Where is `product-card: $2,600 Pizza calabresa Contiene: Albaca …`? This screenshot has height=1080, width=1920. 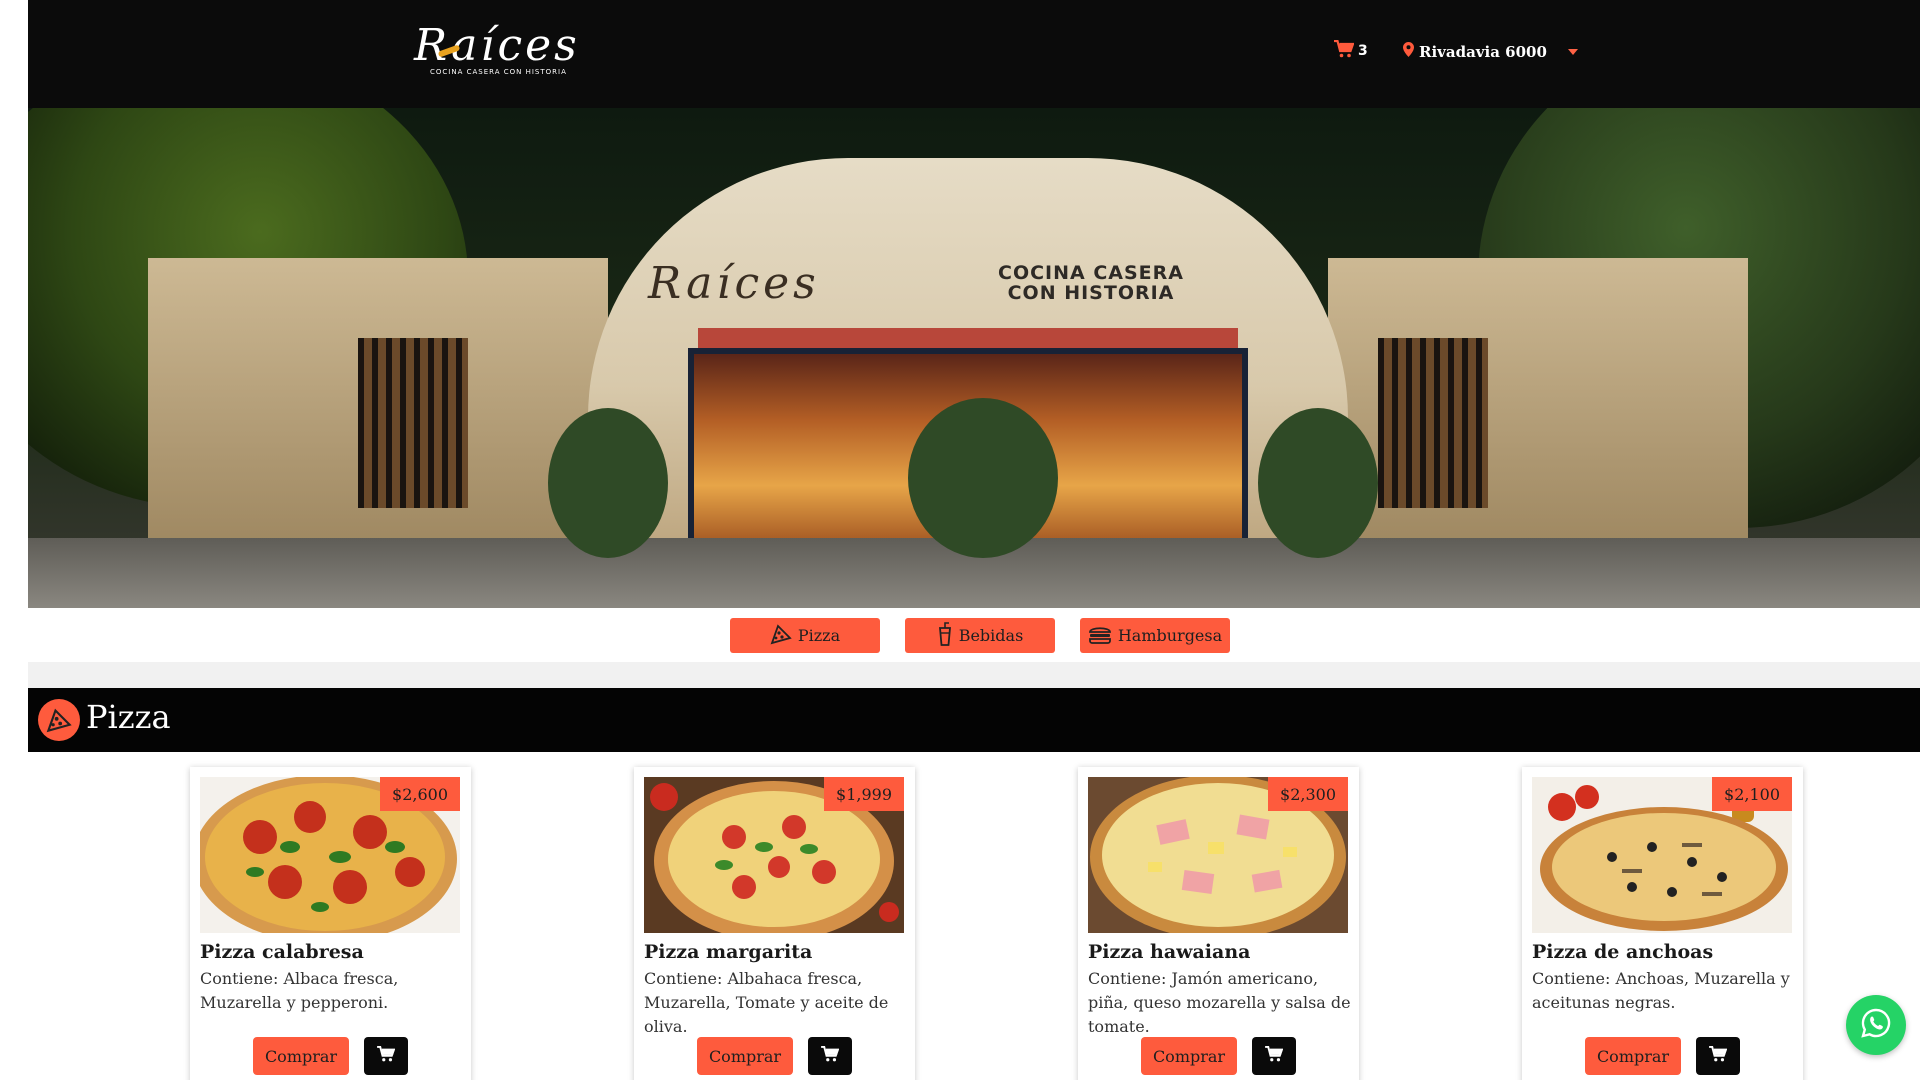
product-card: $2,600 Pizza calabresa Contiene: Albaca … is located at coordinates (330, 923).